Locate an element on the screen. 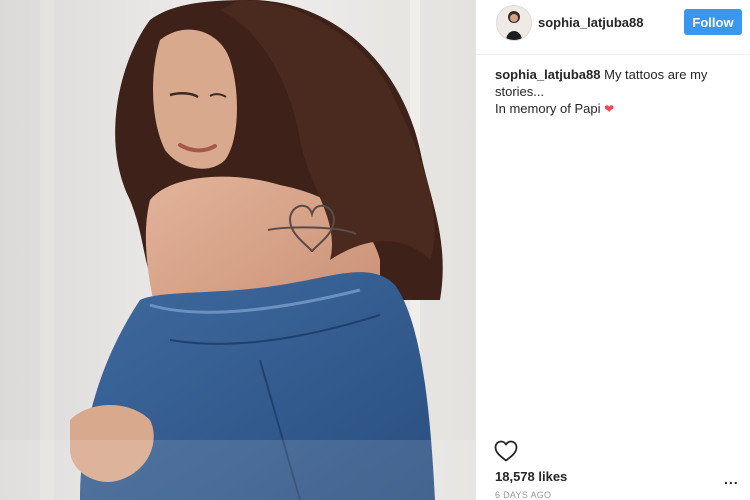  username-link: sophia_latjuba88 is located at coordinates (590, 22).